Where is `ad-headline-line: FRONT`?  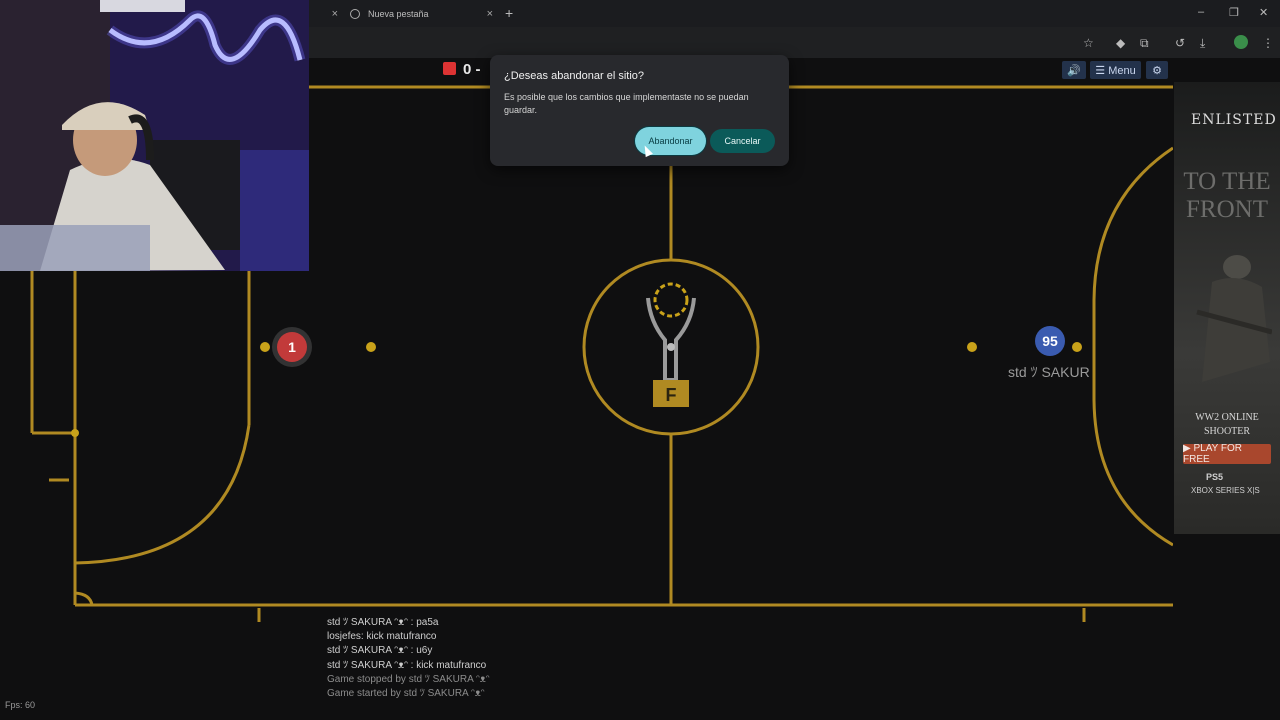 ad-headline-line: FRONT is located at coordinates (1227, 209).